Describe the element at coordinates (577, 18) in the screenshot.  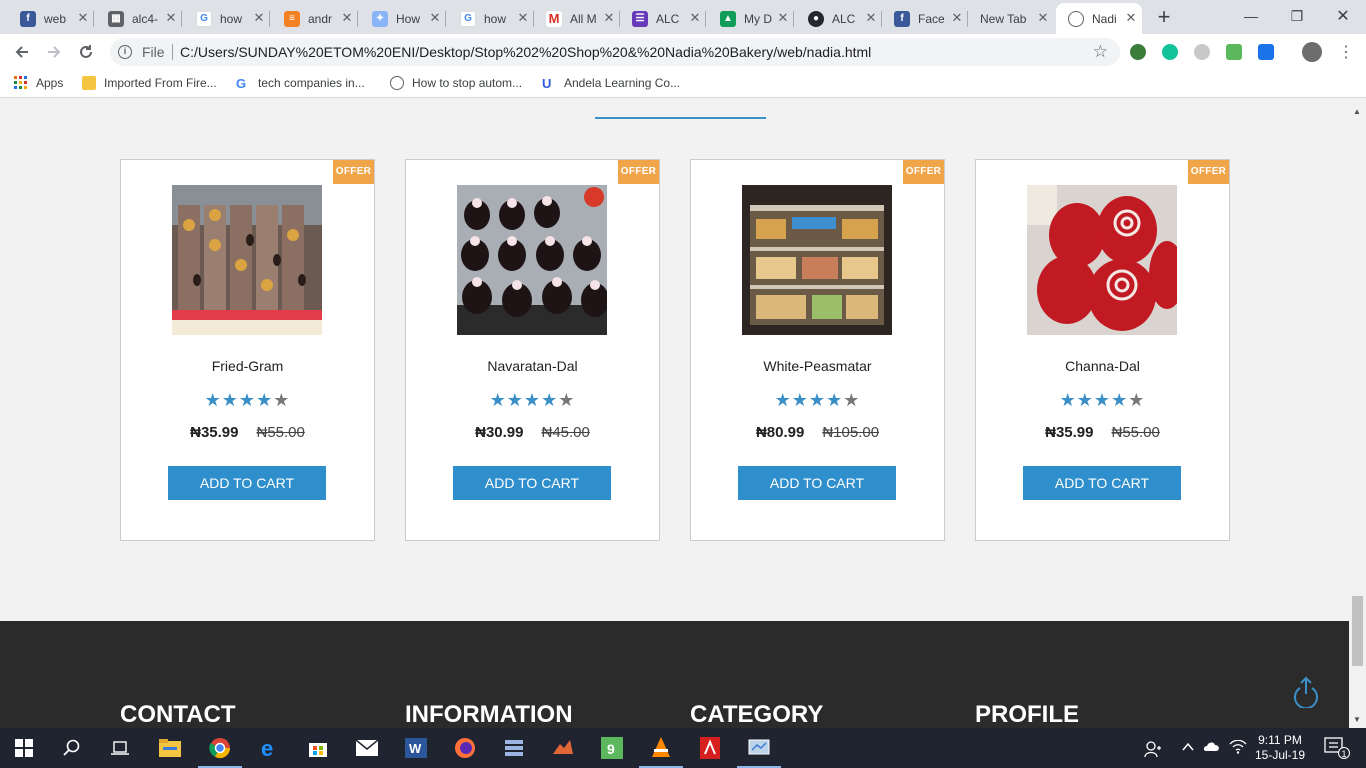
I see `tab-7: M All M ✕` at that location.